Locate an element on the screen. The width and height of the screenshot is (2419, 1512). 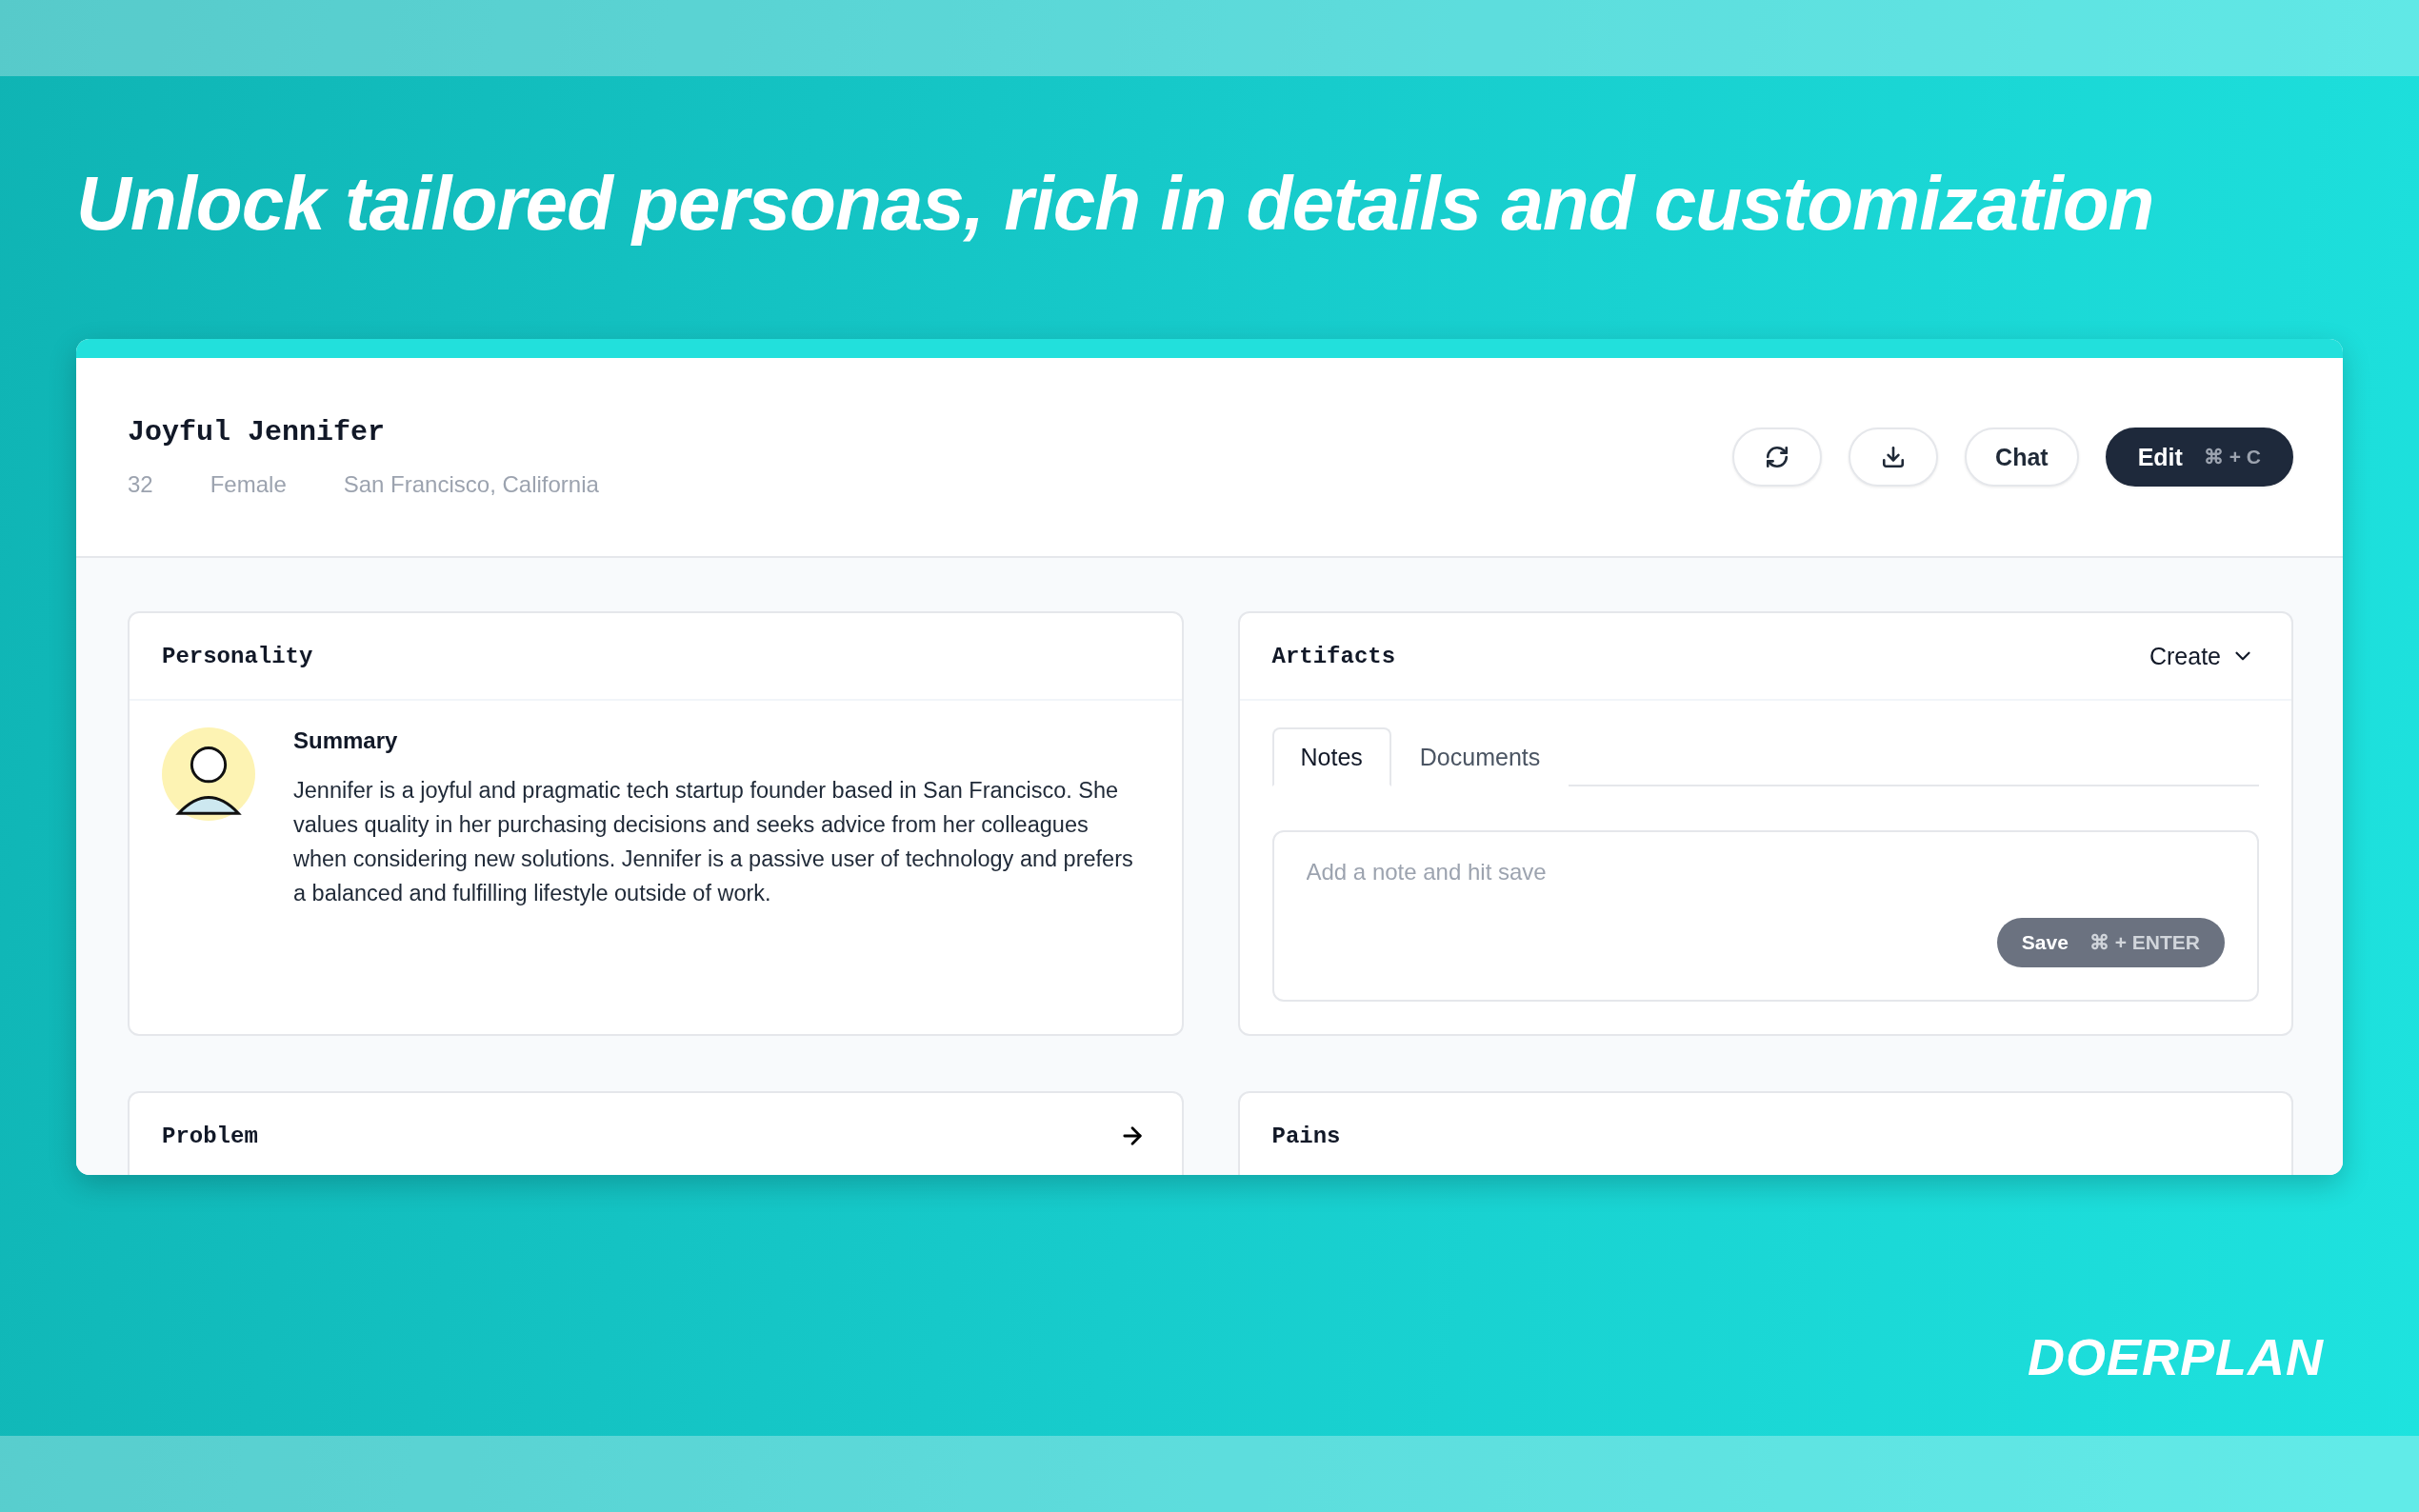
persona-detail: 32 is located at coordinates (140, 484).